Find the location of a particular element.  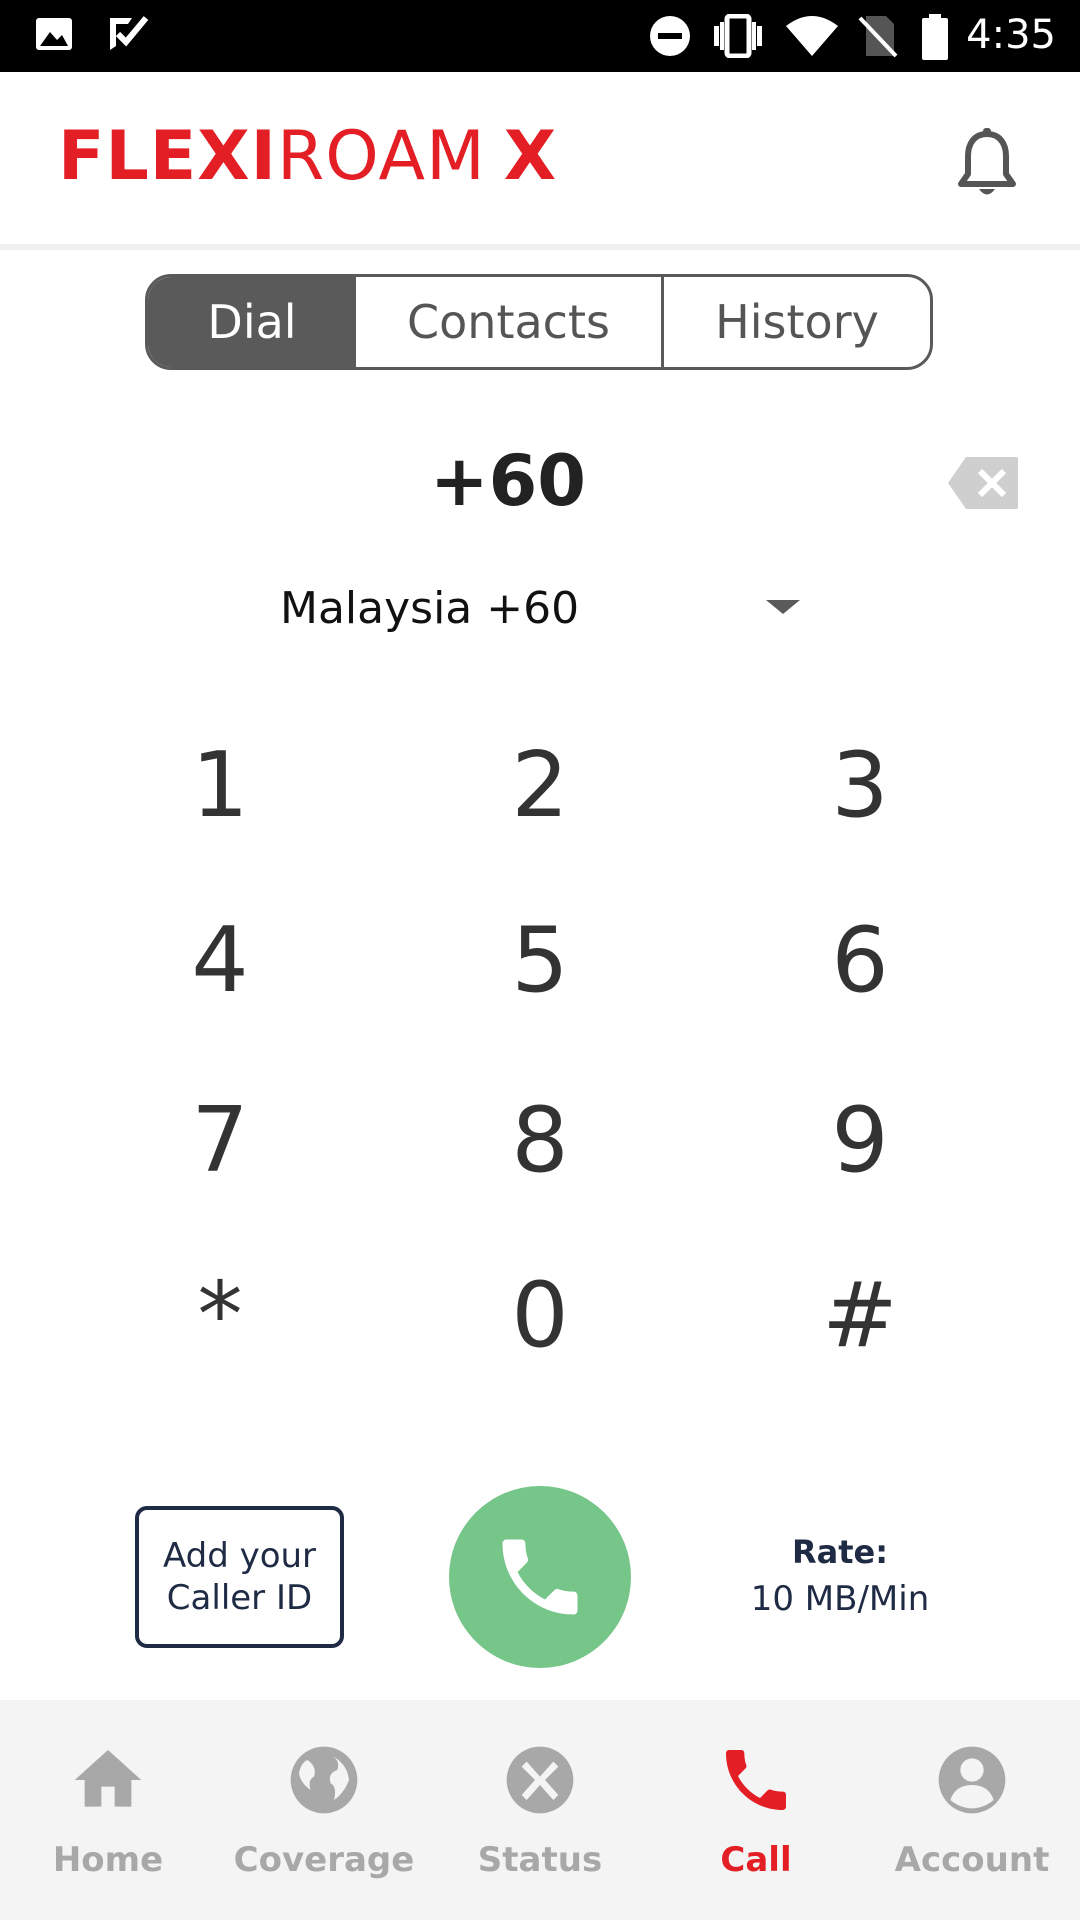

nav-home: Home is located at coordinates (108, 1810).